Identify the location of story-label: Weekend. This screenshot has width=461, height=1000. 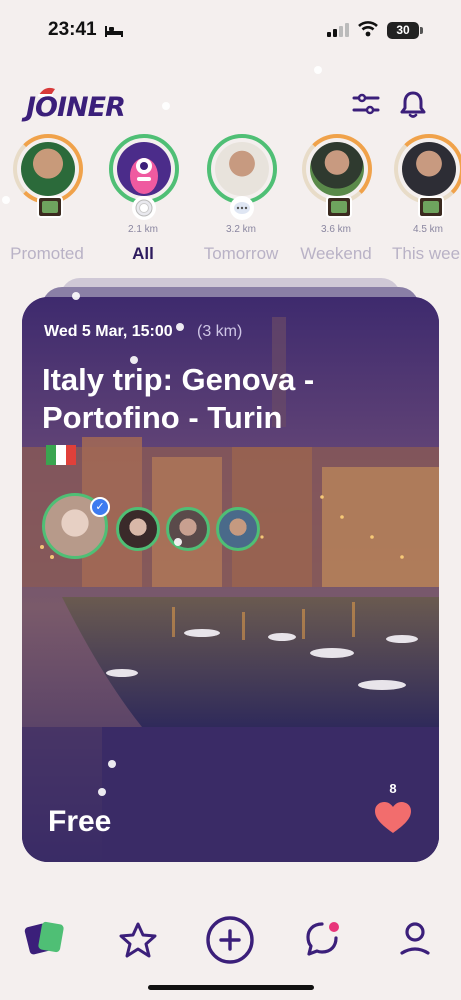
(336, 253).